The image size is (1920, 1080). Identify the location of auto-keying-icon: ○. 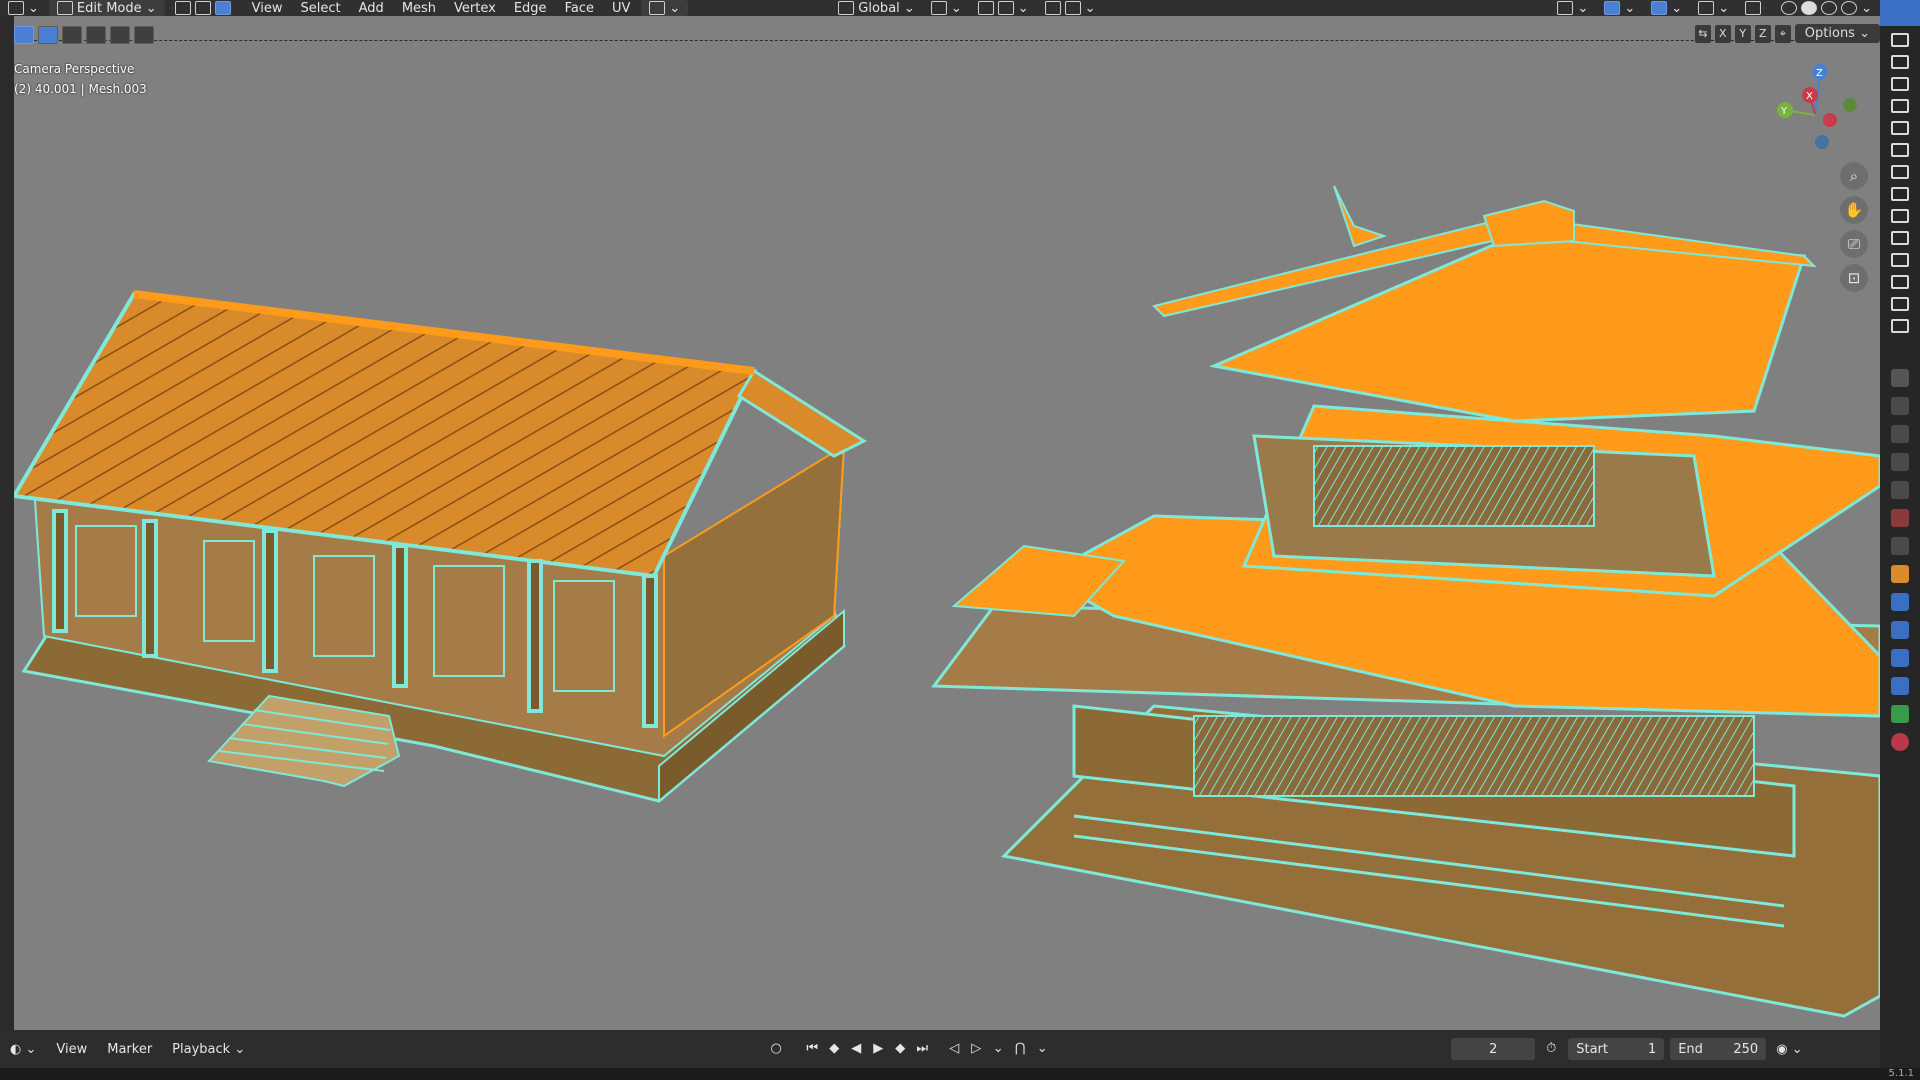
(776, 1049).